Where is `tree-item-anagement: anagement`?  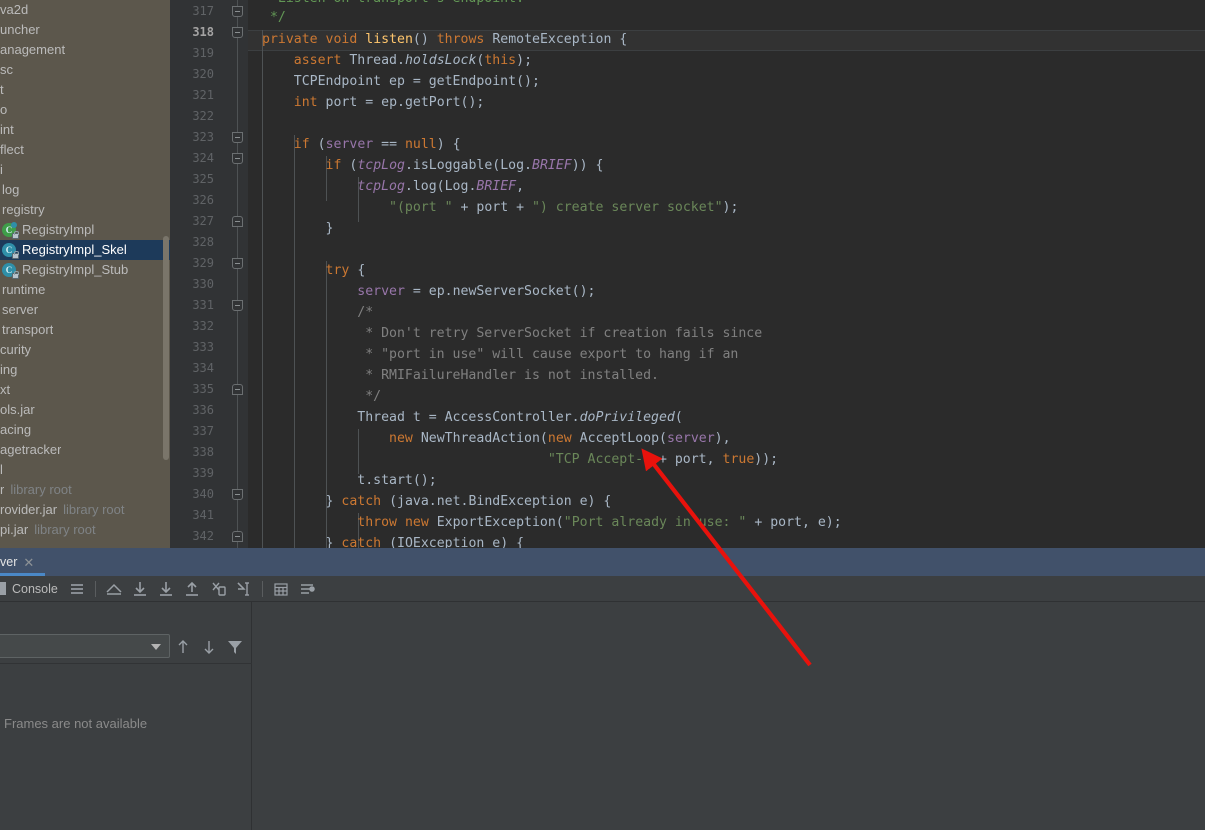 tree-item-anagement: anagement is located at coordinates (85, 50).